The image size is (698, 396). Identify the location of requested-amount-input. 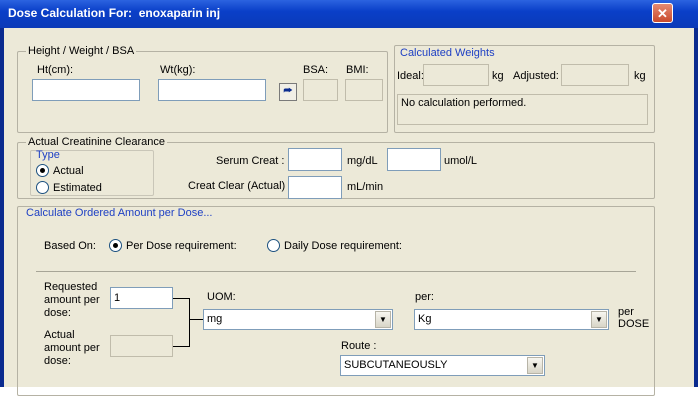
(141, 298).